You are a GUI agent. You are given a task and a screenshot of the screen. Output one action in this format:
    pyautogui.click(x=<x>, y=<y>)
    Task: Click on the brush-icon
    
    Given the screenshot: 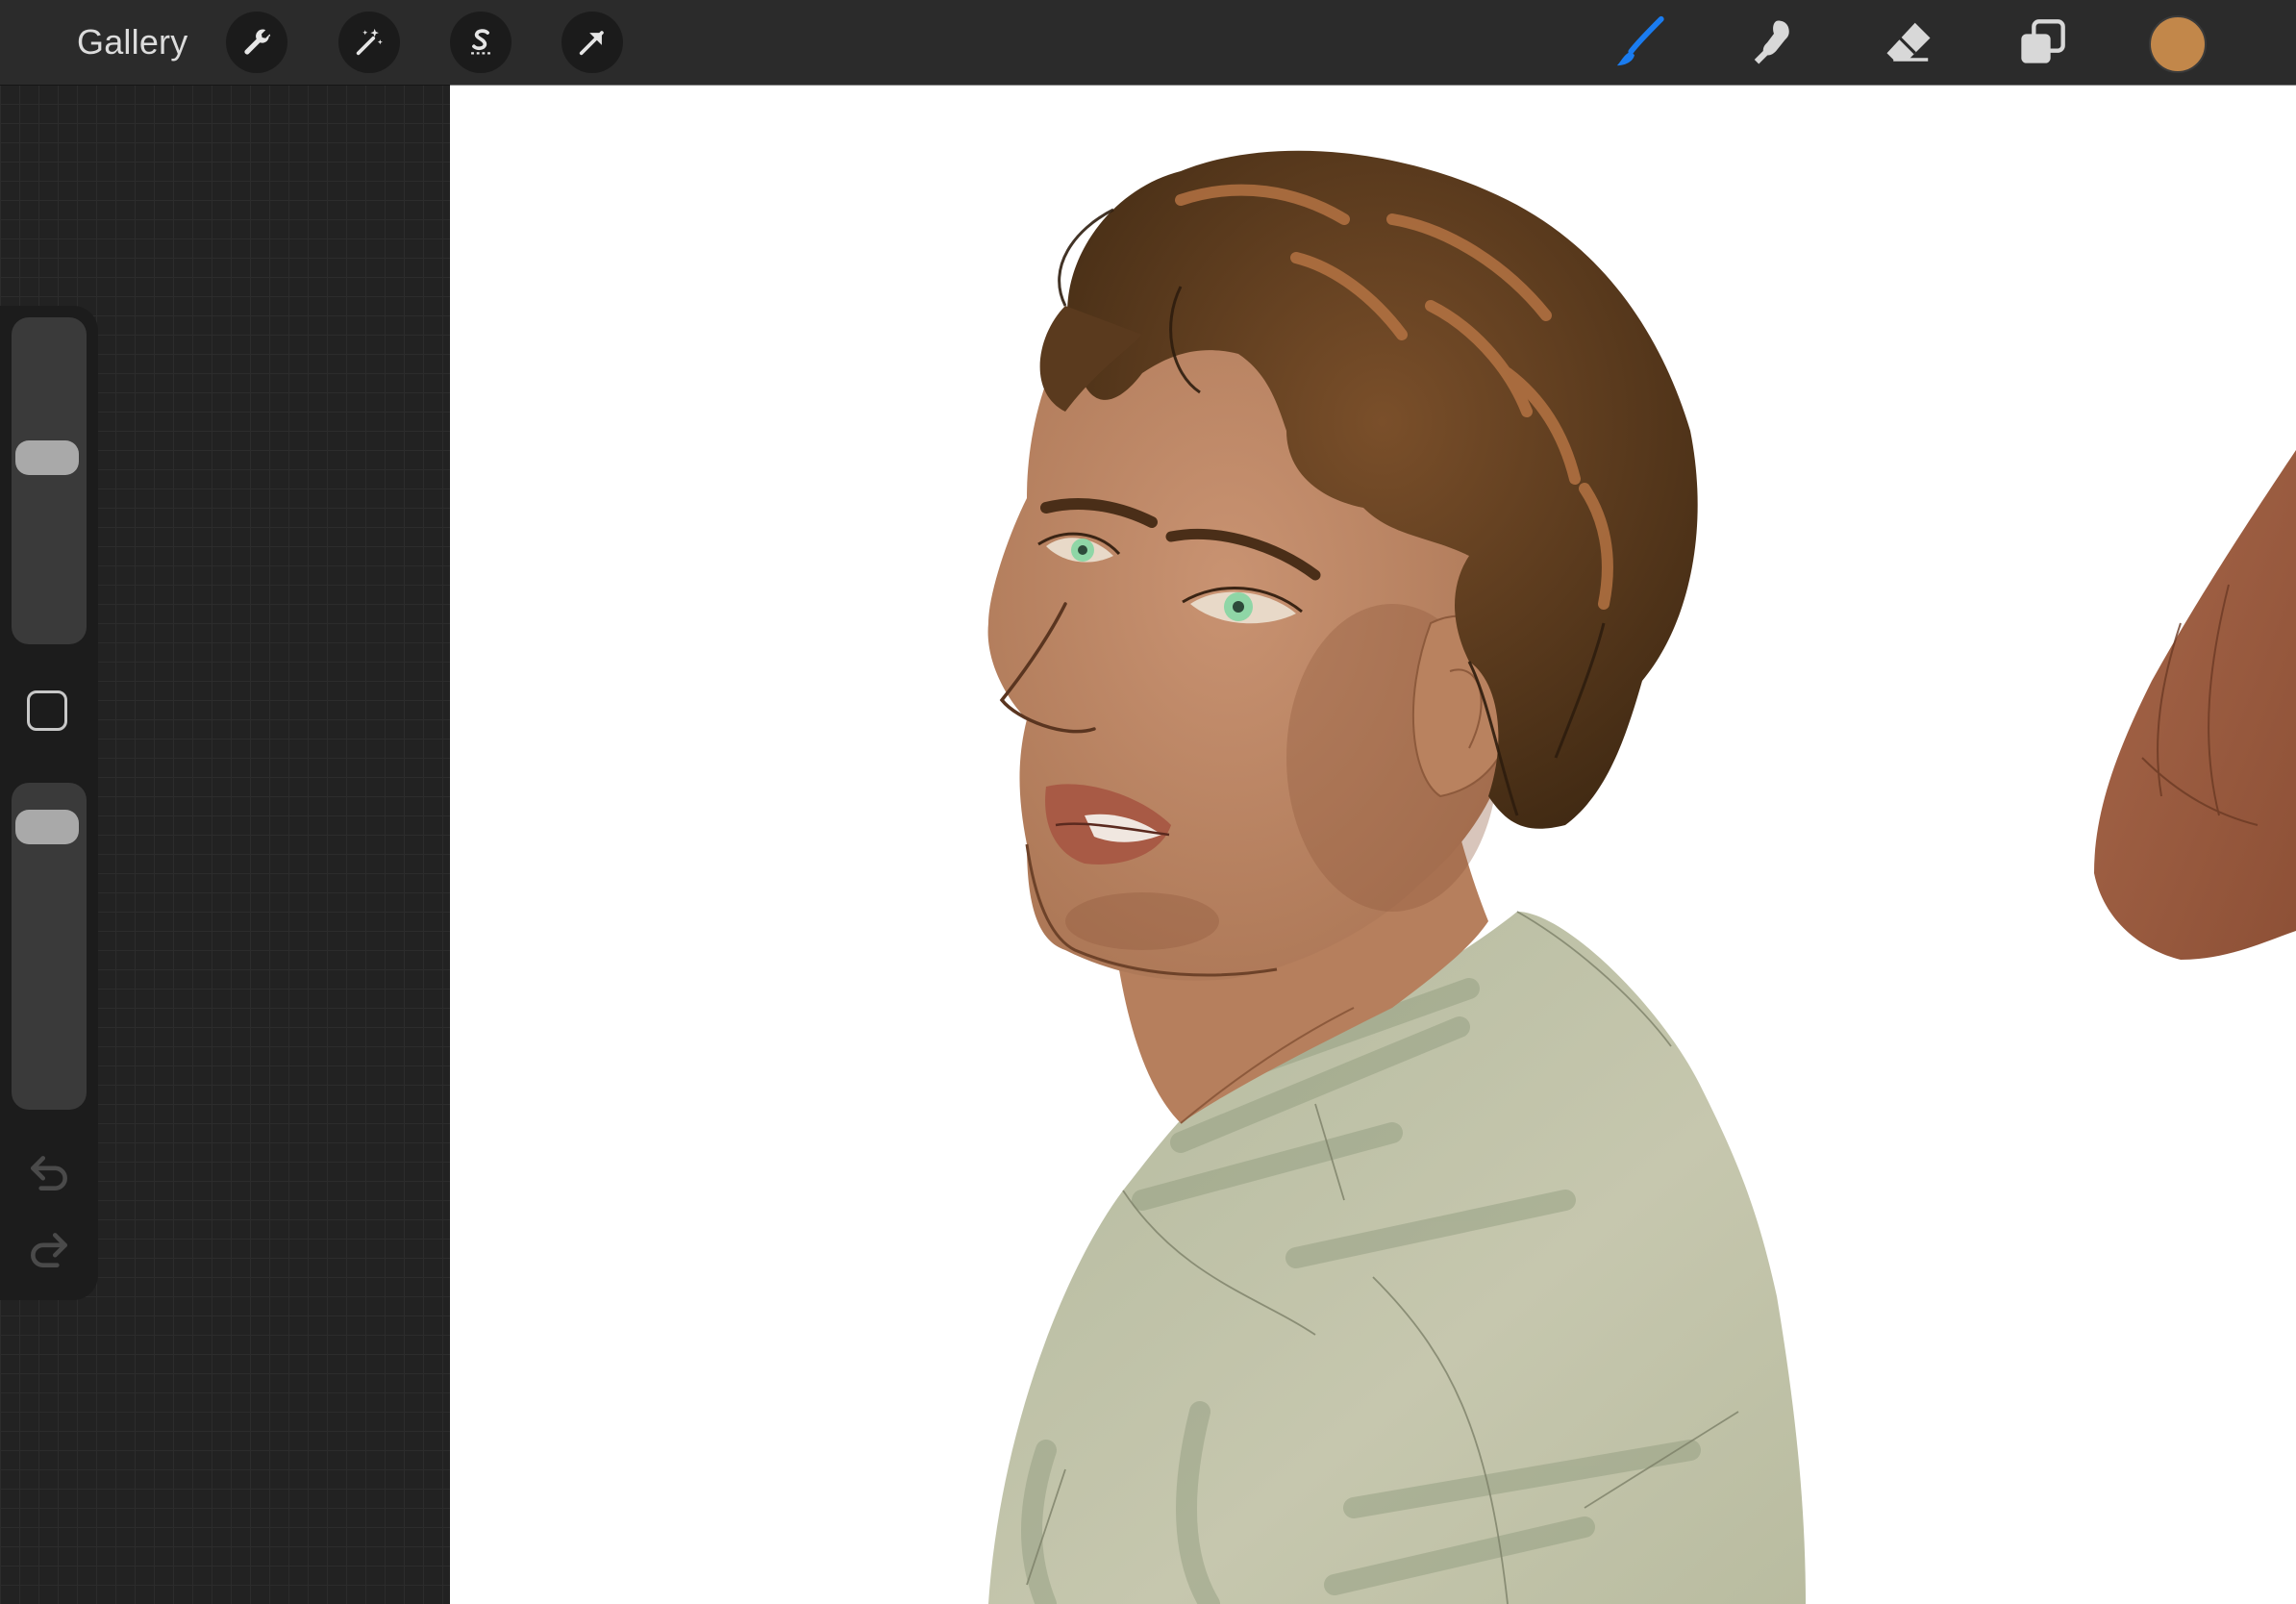 What is the action you would take?
    pyautogui.click(x=1640, y=40)
    